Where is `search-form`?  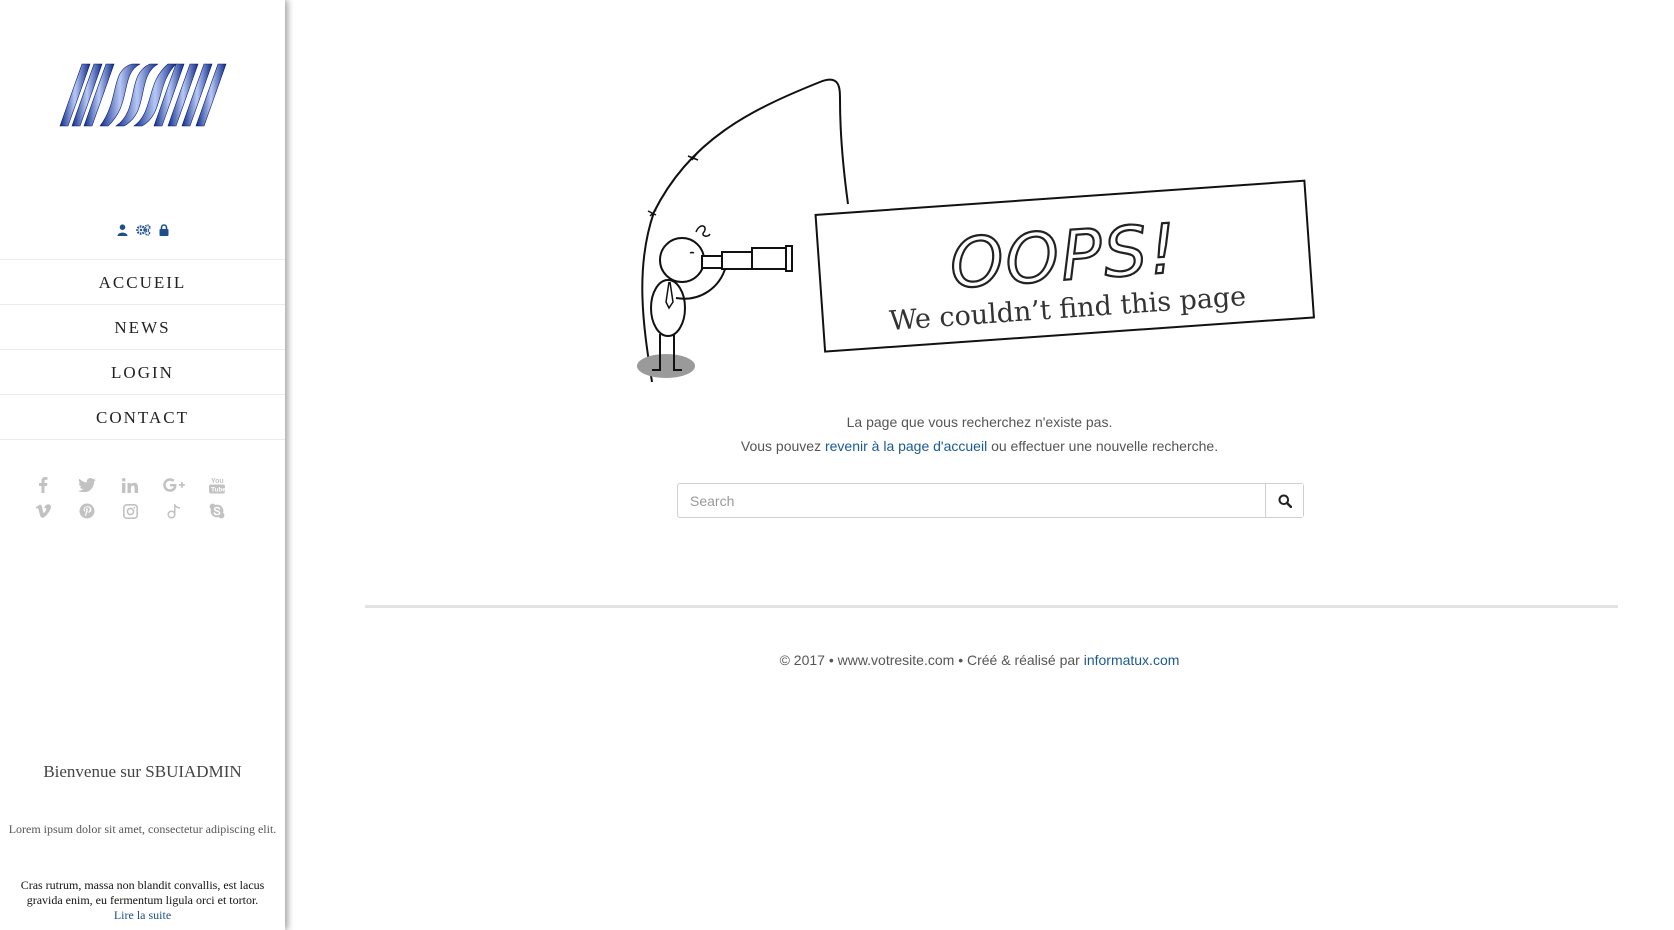 search-form is located at coordinates (990, 500).